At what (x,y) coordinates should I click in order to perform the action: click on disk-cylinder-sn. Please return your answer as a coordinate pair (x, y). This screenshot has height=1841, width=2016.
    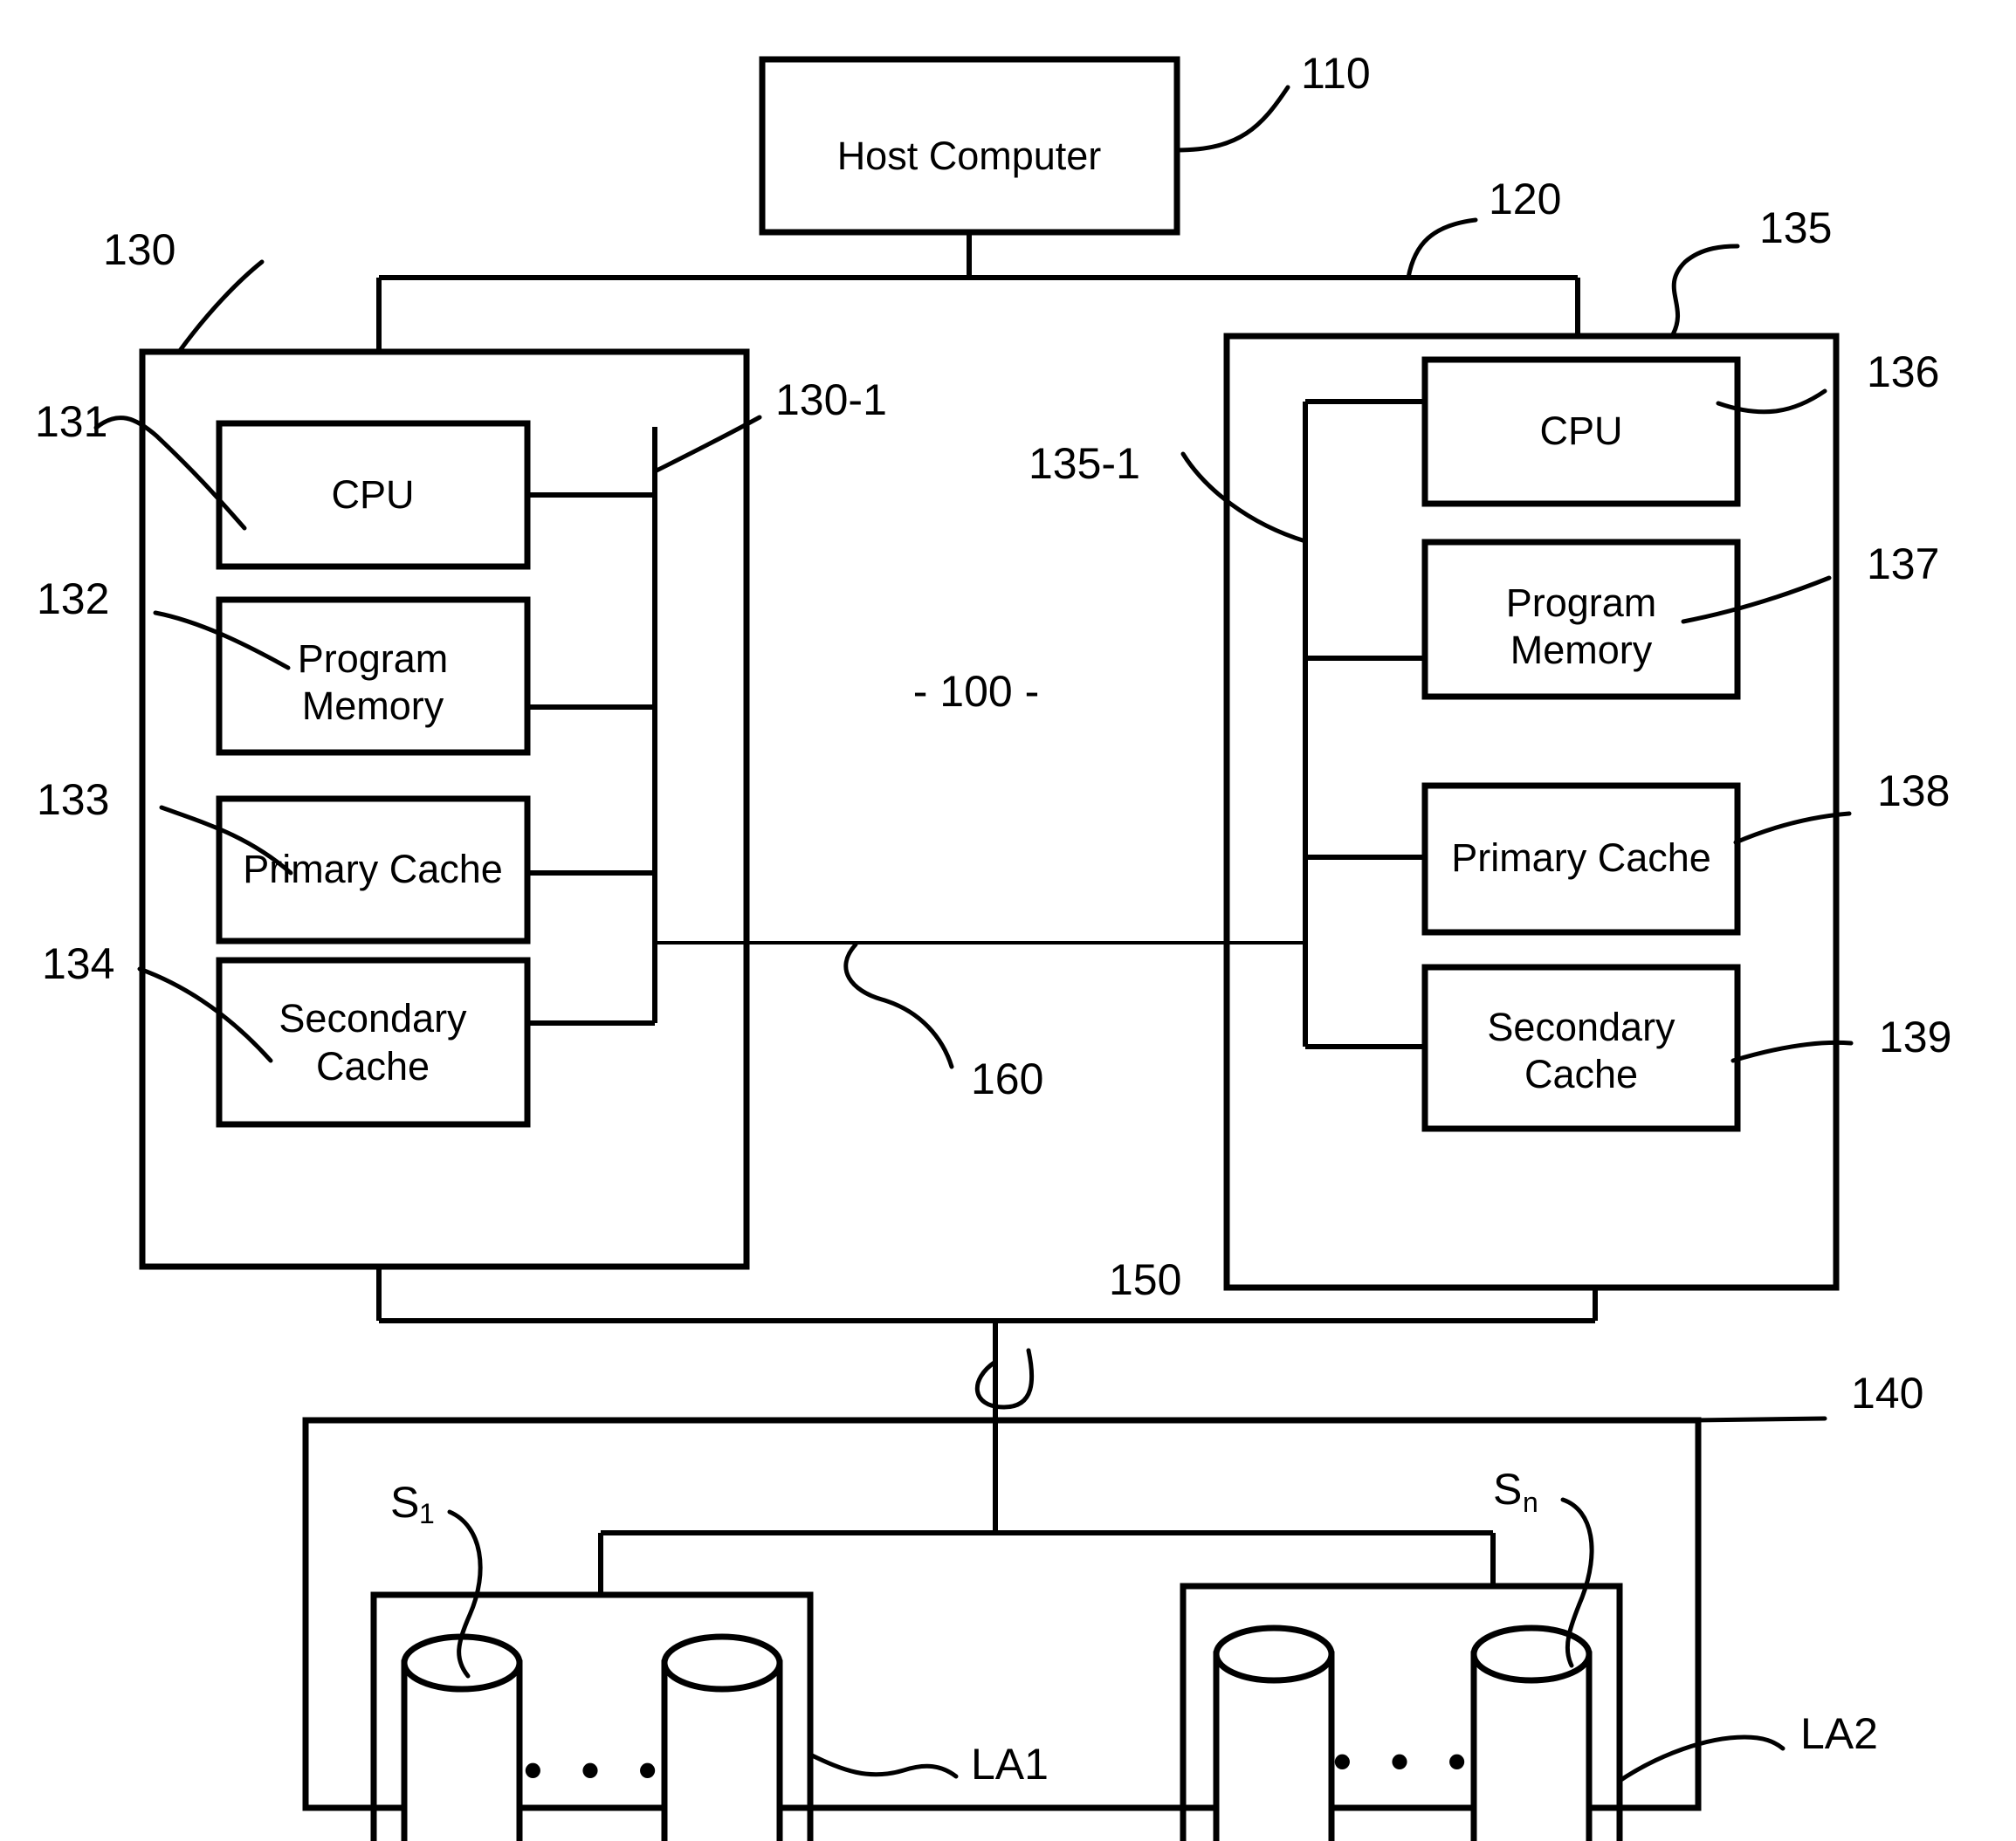
    Looking at the image, I should click on (1532, 1733).